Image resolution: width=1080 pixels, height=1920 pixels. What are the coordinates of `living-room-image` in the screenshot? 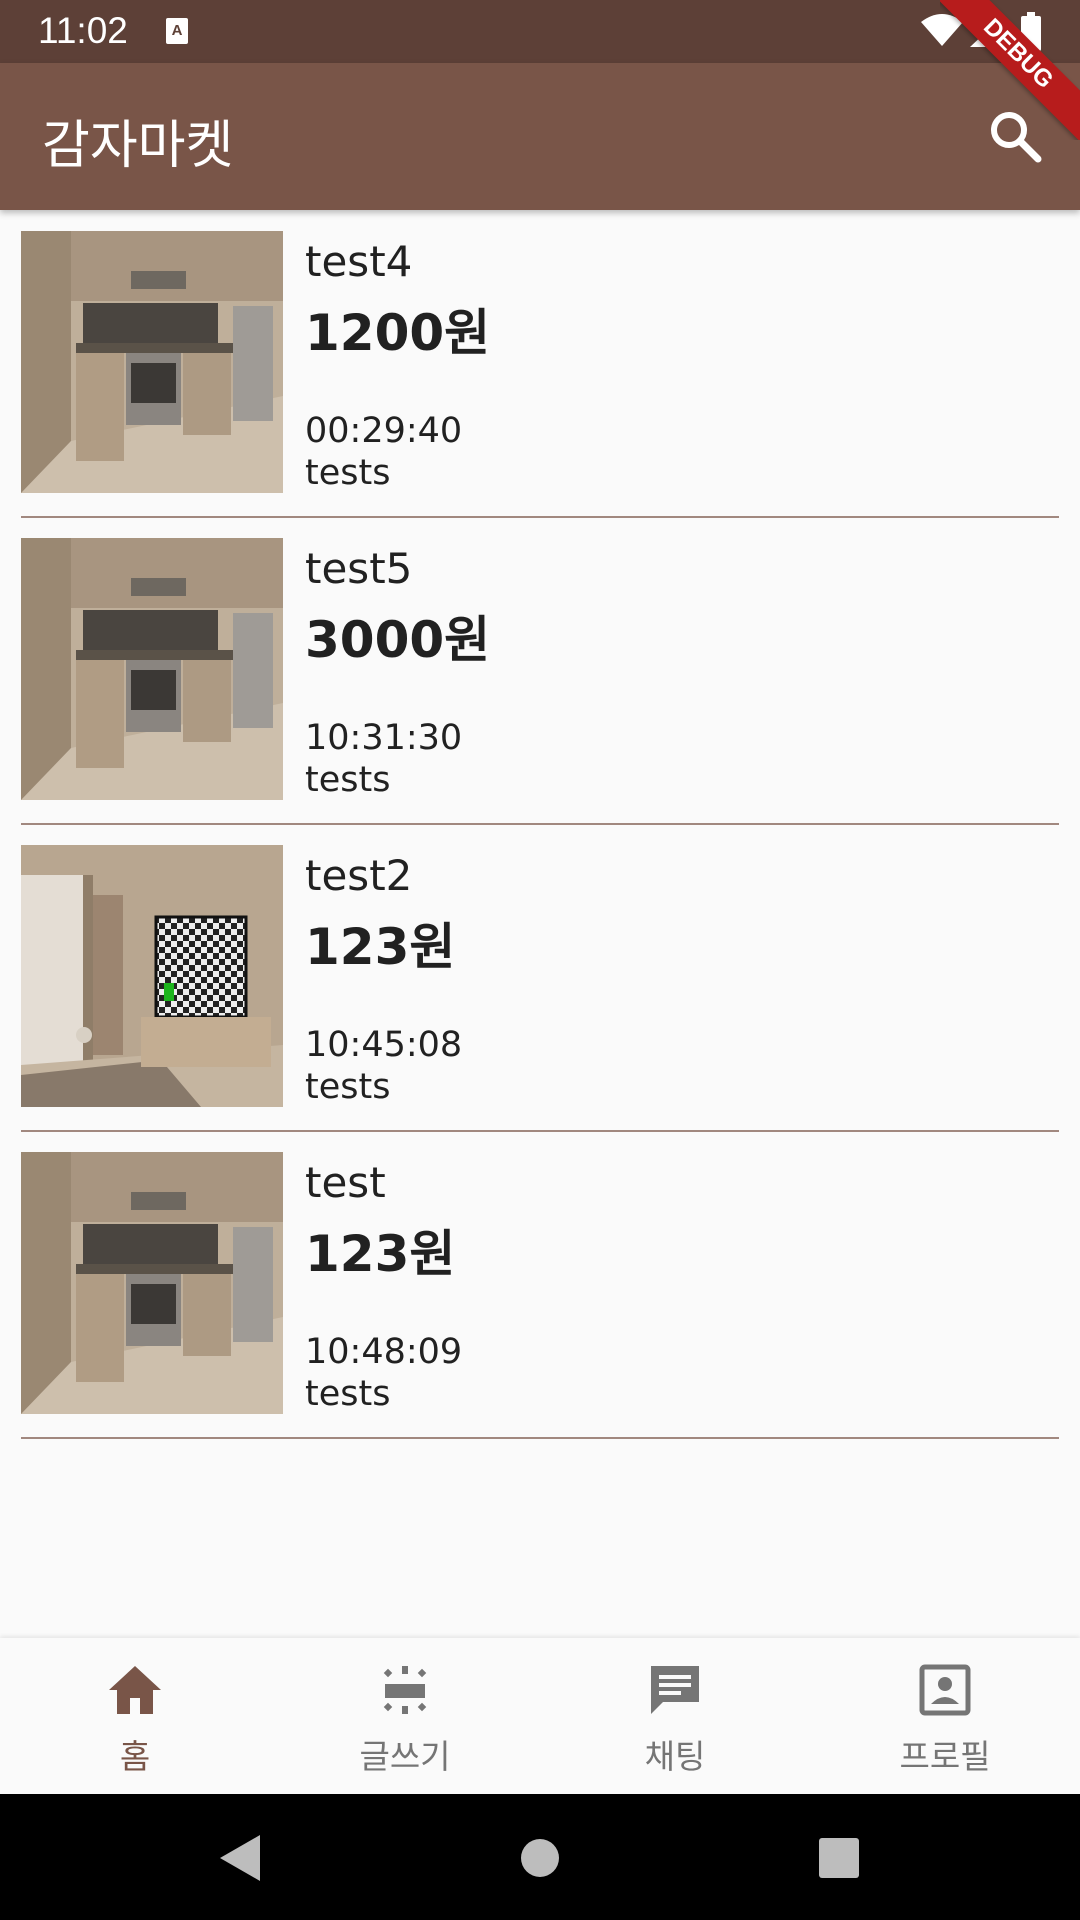 It's located at (152, 976).